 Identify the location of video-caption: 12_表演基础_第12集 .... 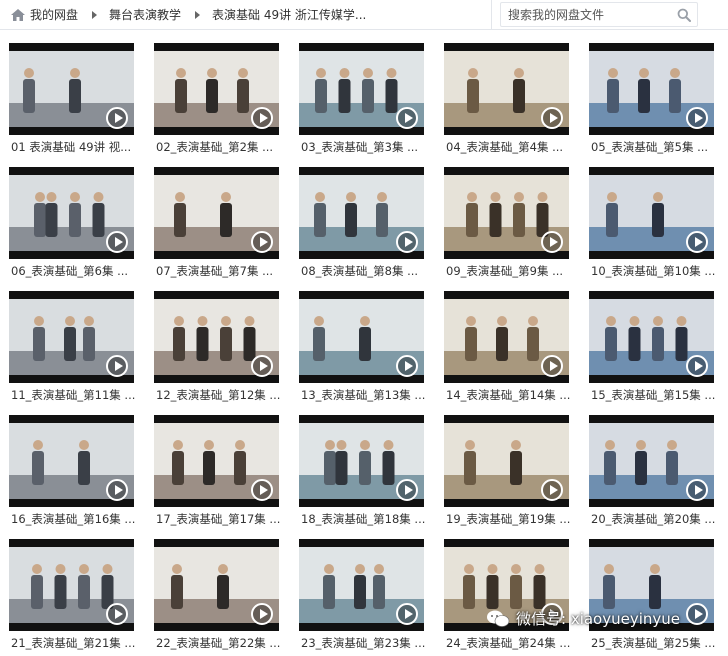
(218, 395).